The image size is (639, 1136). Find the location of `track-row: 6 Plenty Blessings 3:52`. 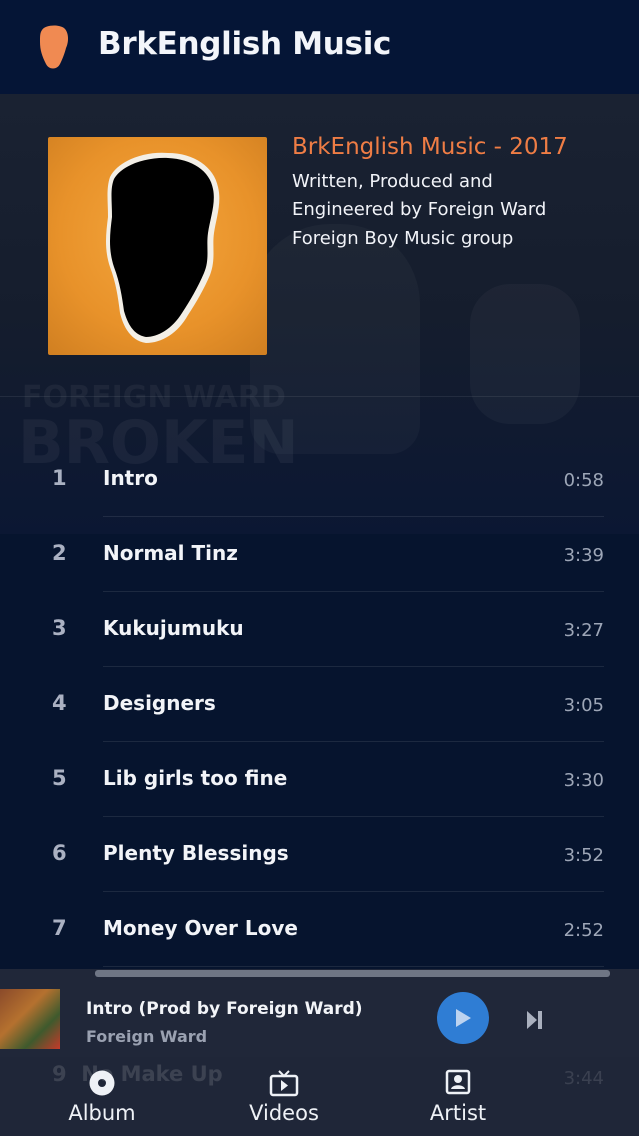

track-row: 6 Plenty Blessings 3:52 is located at coordinates (319, 854).